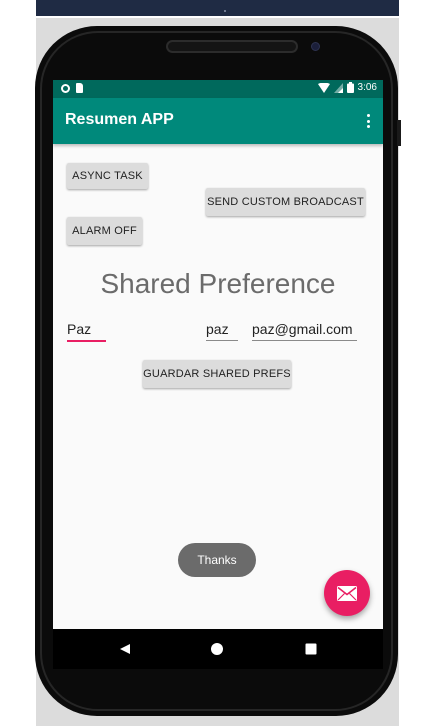  What do you see at coordinates (315, 46) in the screenshot?
I see `front-camera` at bounding box center [315, 46].